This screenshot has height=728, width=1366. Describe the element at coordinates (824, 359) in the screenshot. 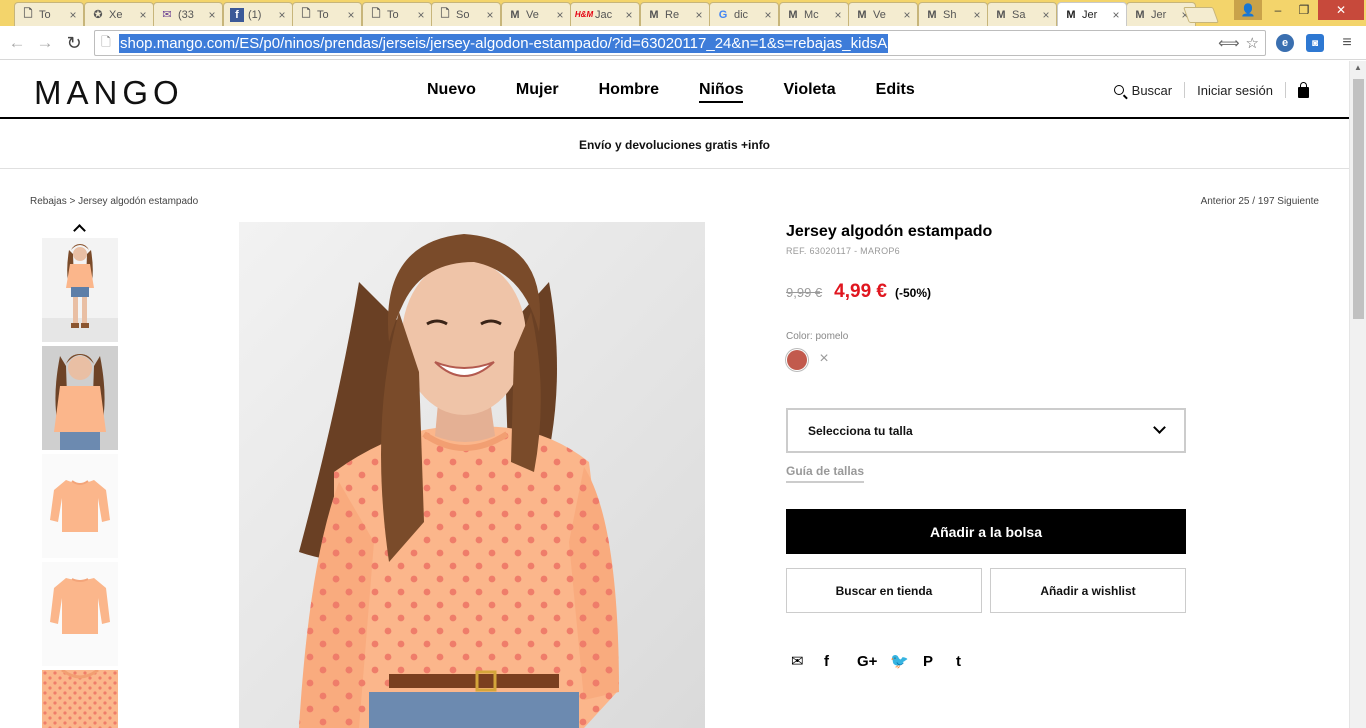

I see `unavailable-color-x-icon: ×` at that location.